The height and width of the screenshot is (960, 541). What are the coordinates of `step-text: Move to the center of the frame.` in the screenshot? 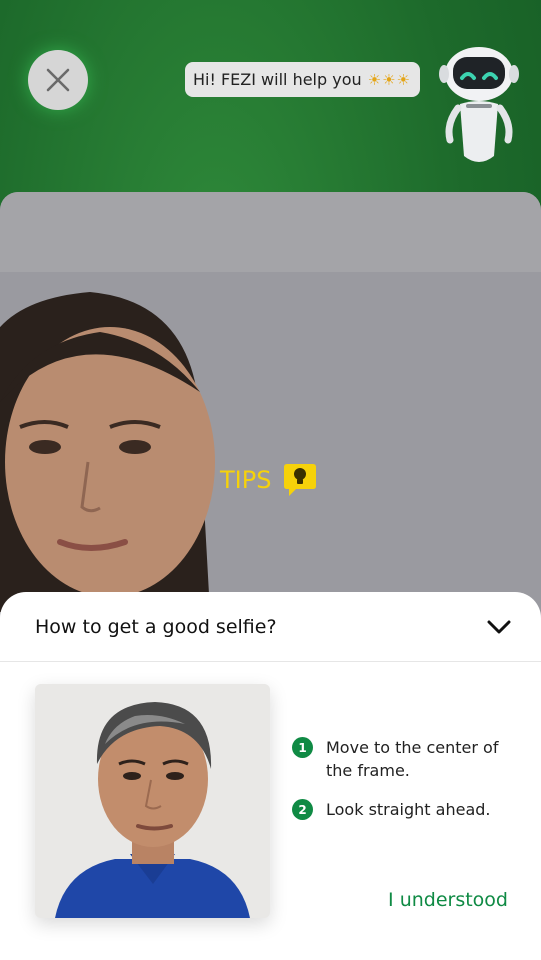 It's located at (412, 759).